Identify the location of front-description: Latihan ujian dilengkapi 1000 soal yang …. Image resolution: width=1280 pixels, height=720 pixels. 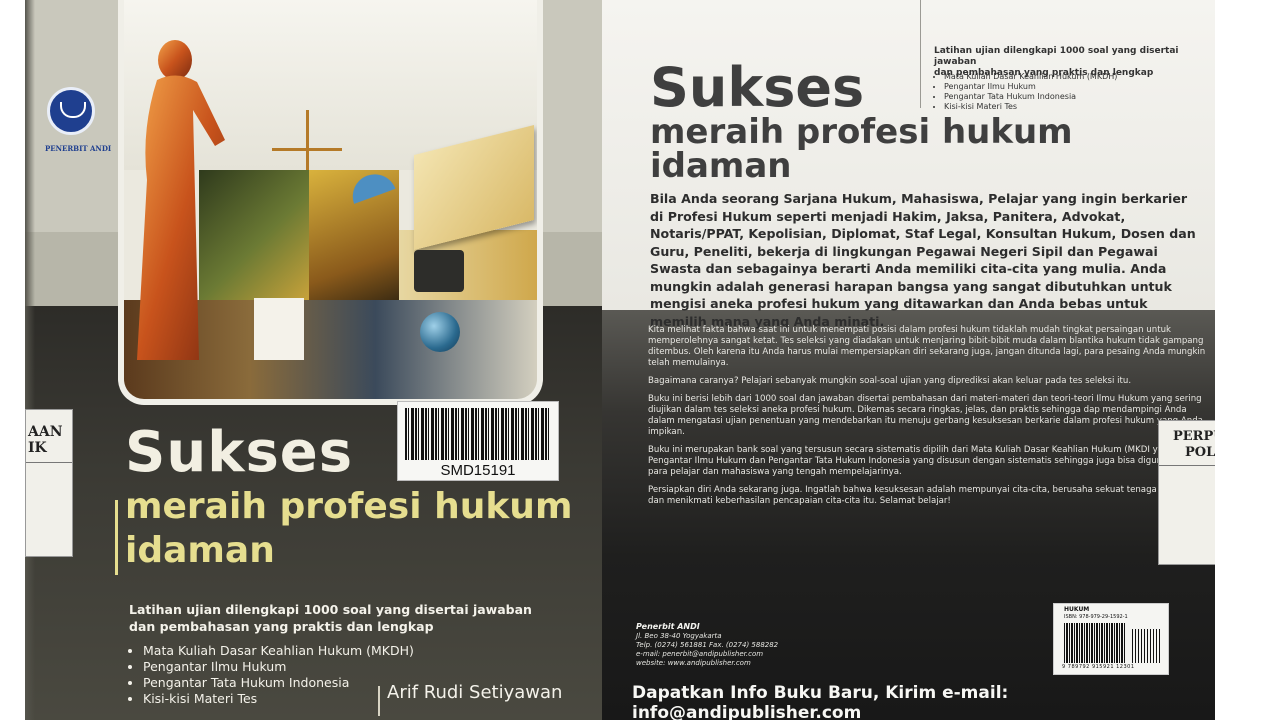
(339, 618).